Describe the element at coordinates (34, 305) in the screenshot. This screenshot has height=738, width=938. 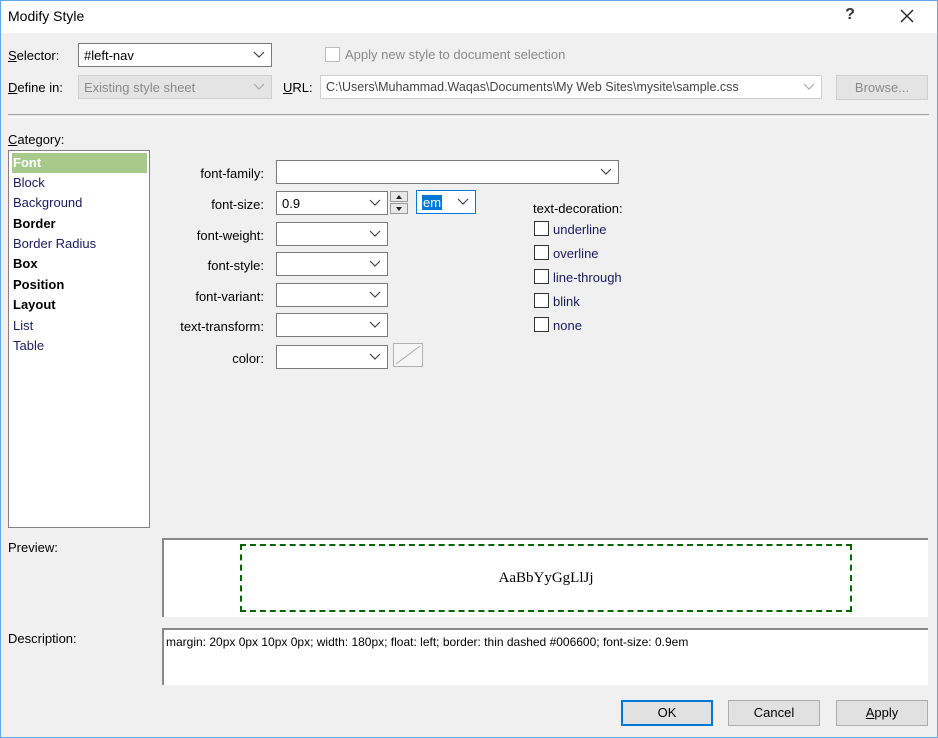
I see `category-item-layout: Layout` at that location.